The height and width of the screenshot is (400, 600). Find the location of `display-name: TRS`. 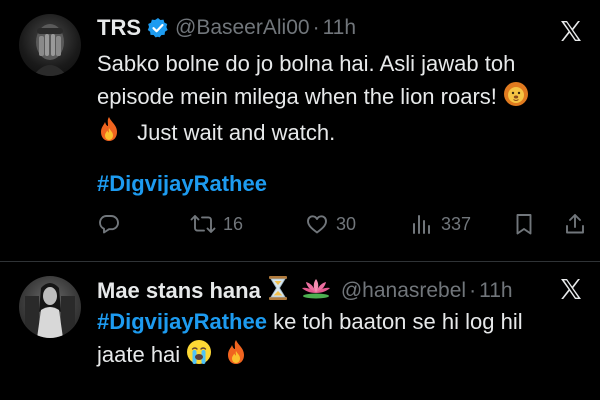

display-name: TRS is located at coordinates (119, 28).